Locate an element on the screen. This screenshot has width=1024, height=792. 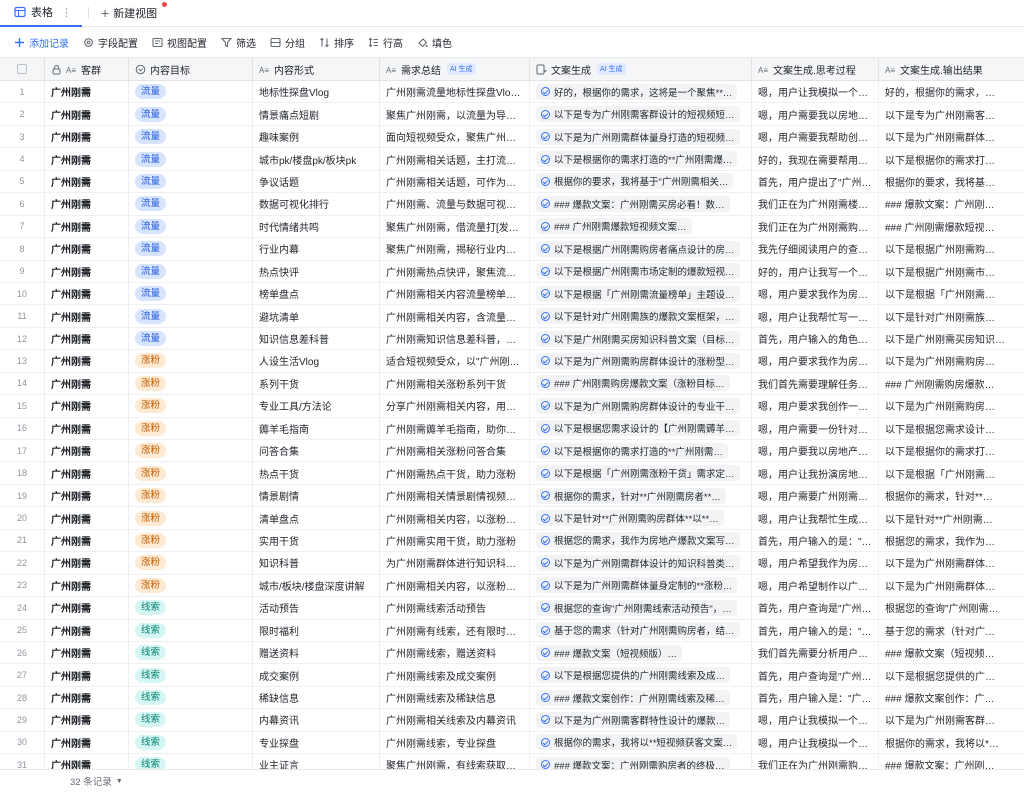
group-button: 分组 is located at coordinates (287, 42).